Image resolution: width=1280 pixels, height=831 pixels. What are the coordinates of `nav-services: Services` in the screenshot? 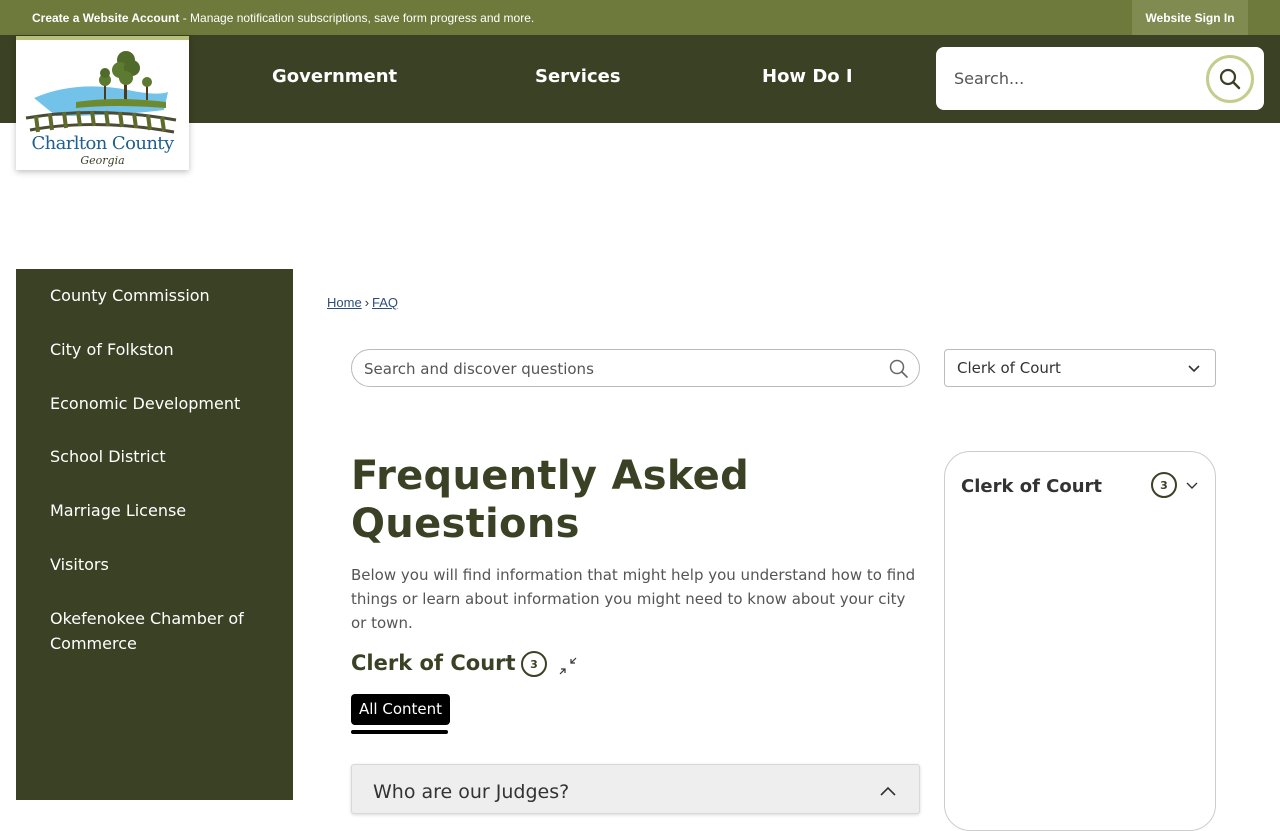 It's located at (578, 76).